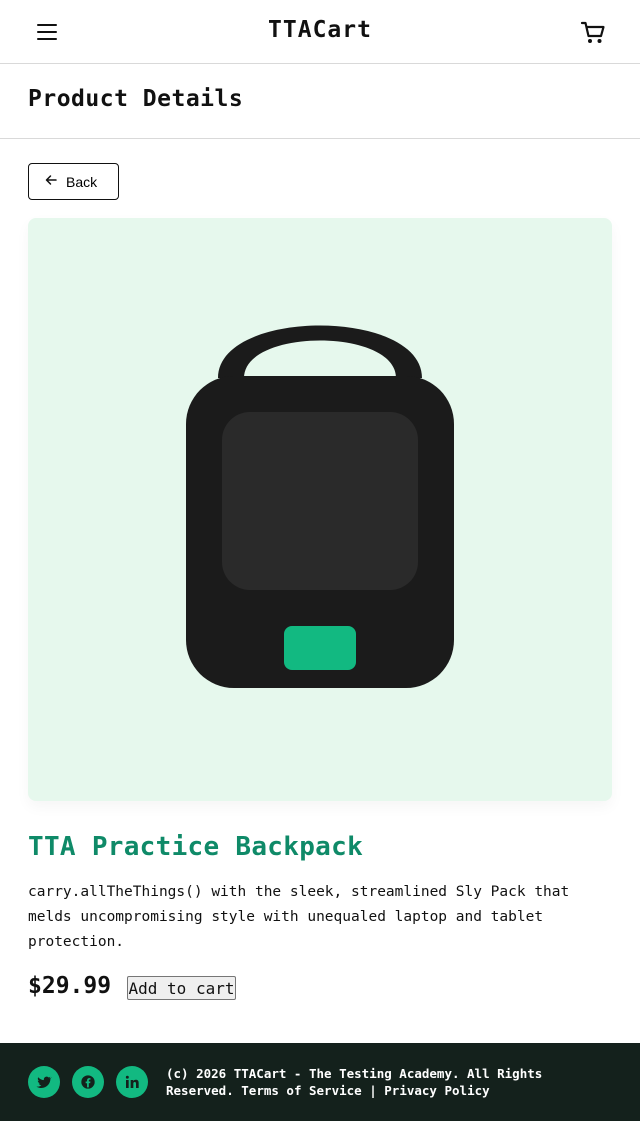  I want to click on back-button: Back, so click(73, 181).